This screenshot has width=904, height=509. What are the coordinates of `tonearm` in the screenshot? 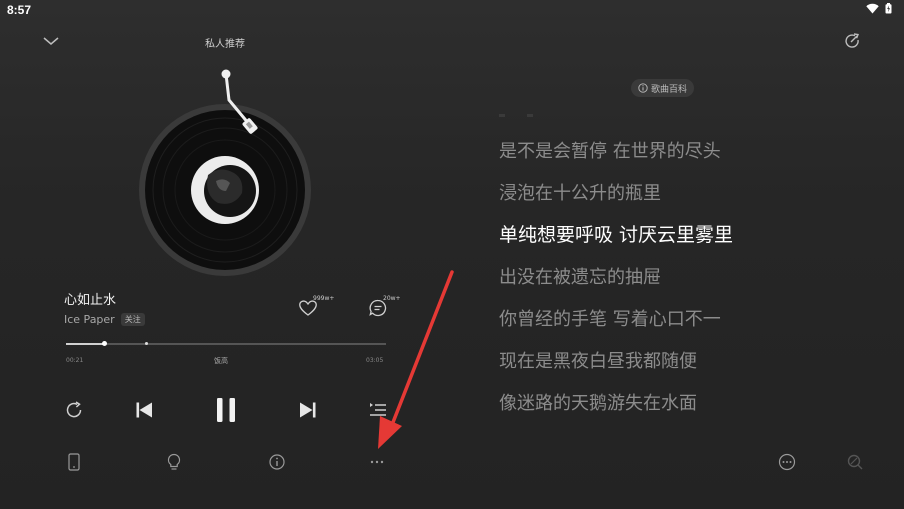 It's located at (239, 101).